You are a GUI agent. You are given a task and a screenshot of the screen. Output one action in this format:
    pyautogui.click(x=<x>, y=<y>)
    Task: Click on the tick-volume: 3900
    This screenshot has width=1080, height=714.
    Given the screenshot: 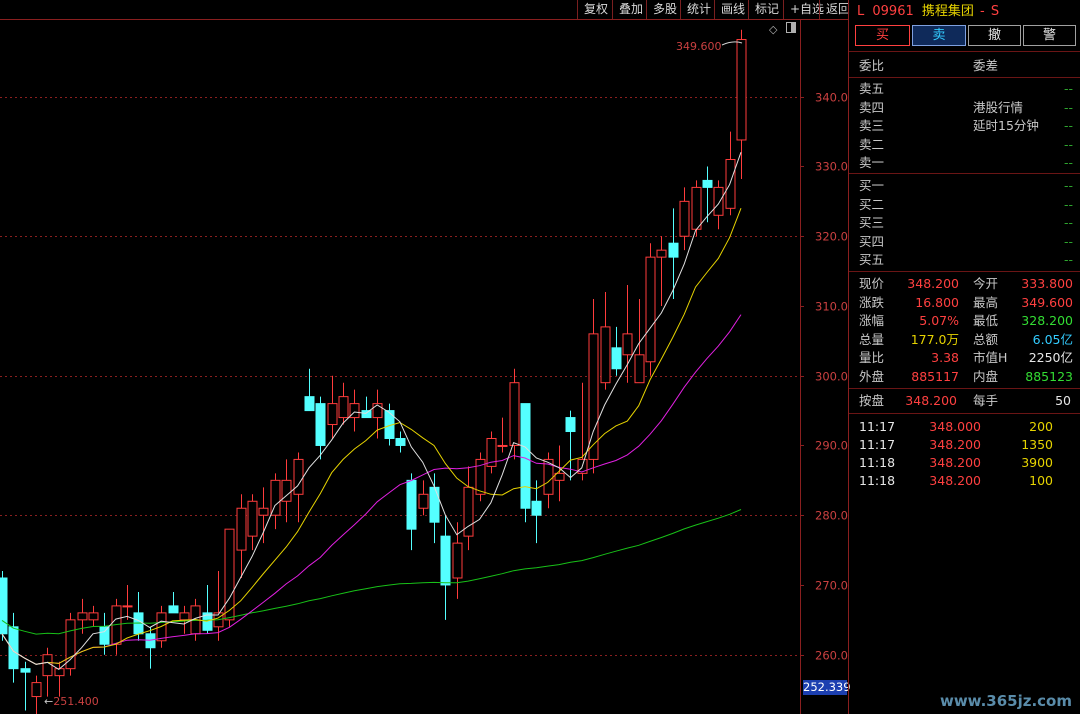 What is the action you would take?
    pyautogui.click(x=1037, y=462)
    